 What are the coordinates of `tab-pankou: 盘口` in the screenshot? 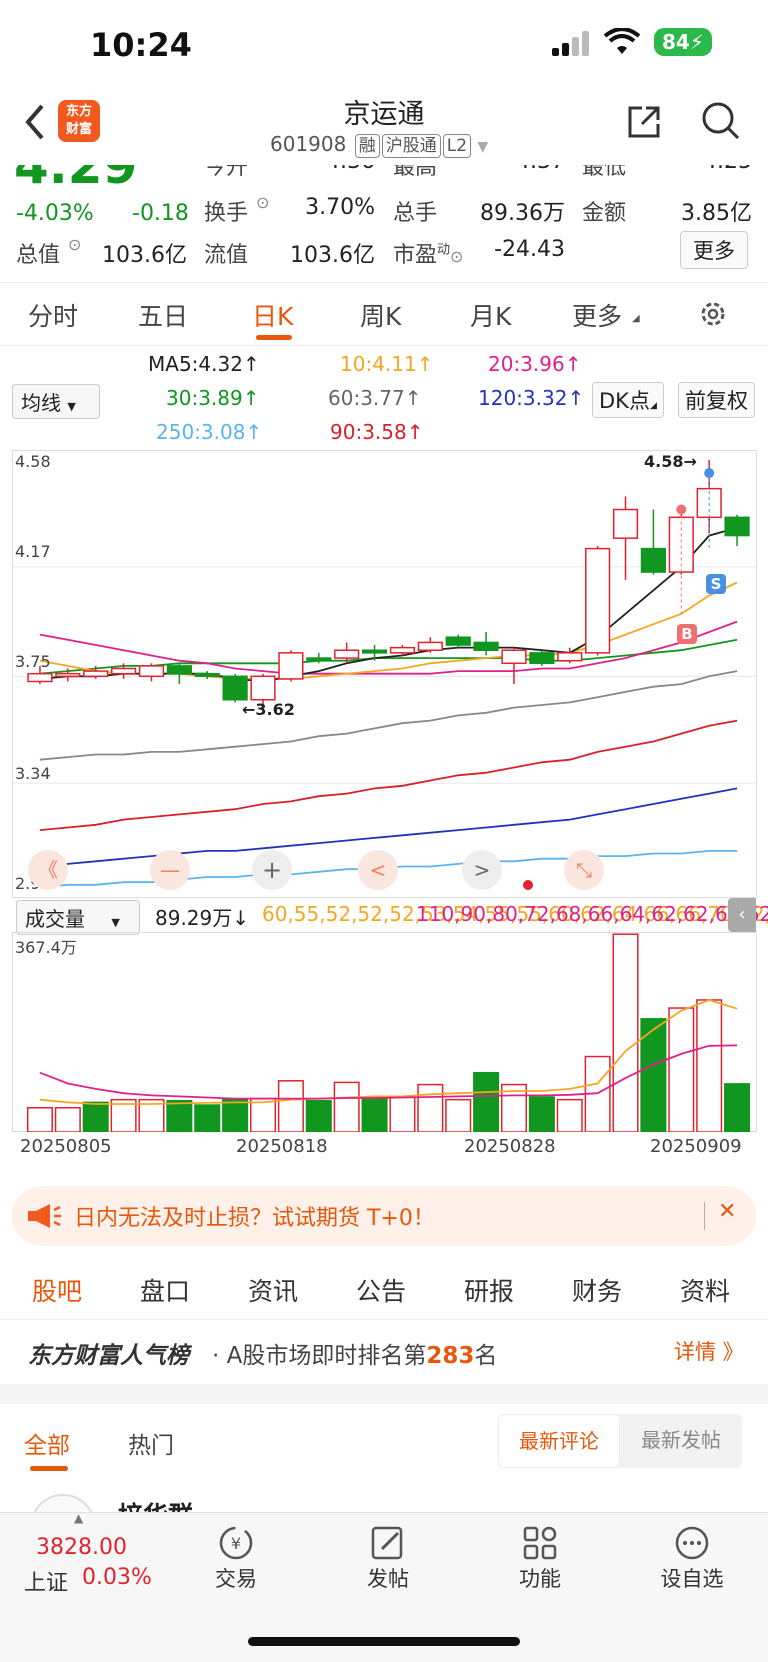 It's located at (165, 1290).